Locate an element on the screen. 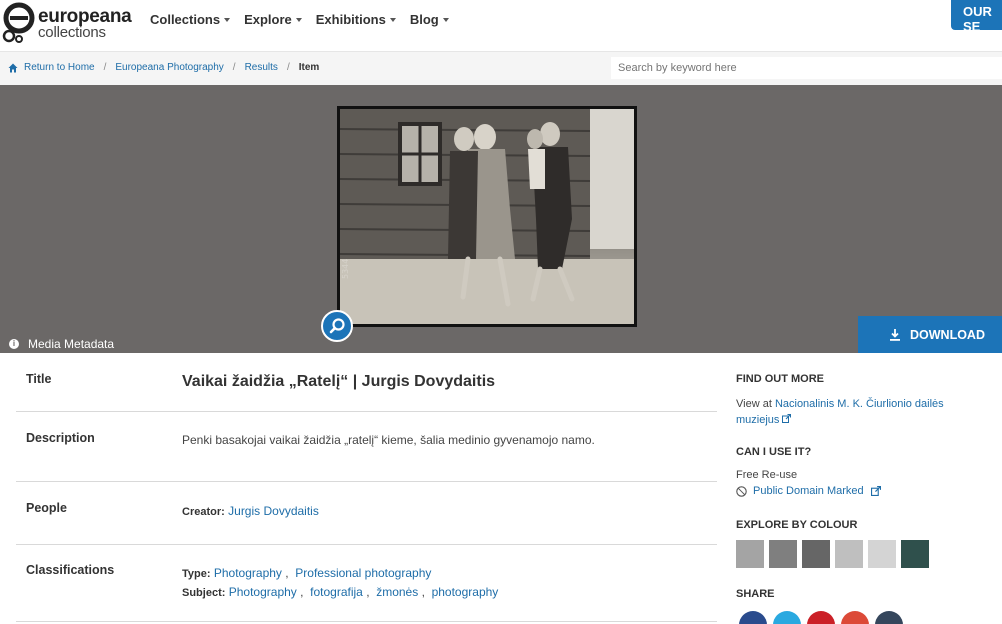 Image resolution: width=1002 pixels, height=624 pixels. nav-blog: Blog is located at coordinates (429, 19).